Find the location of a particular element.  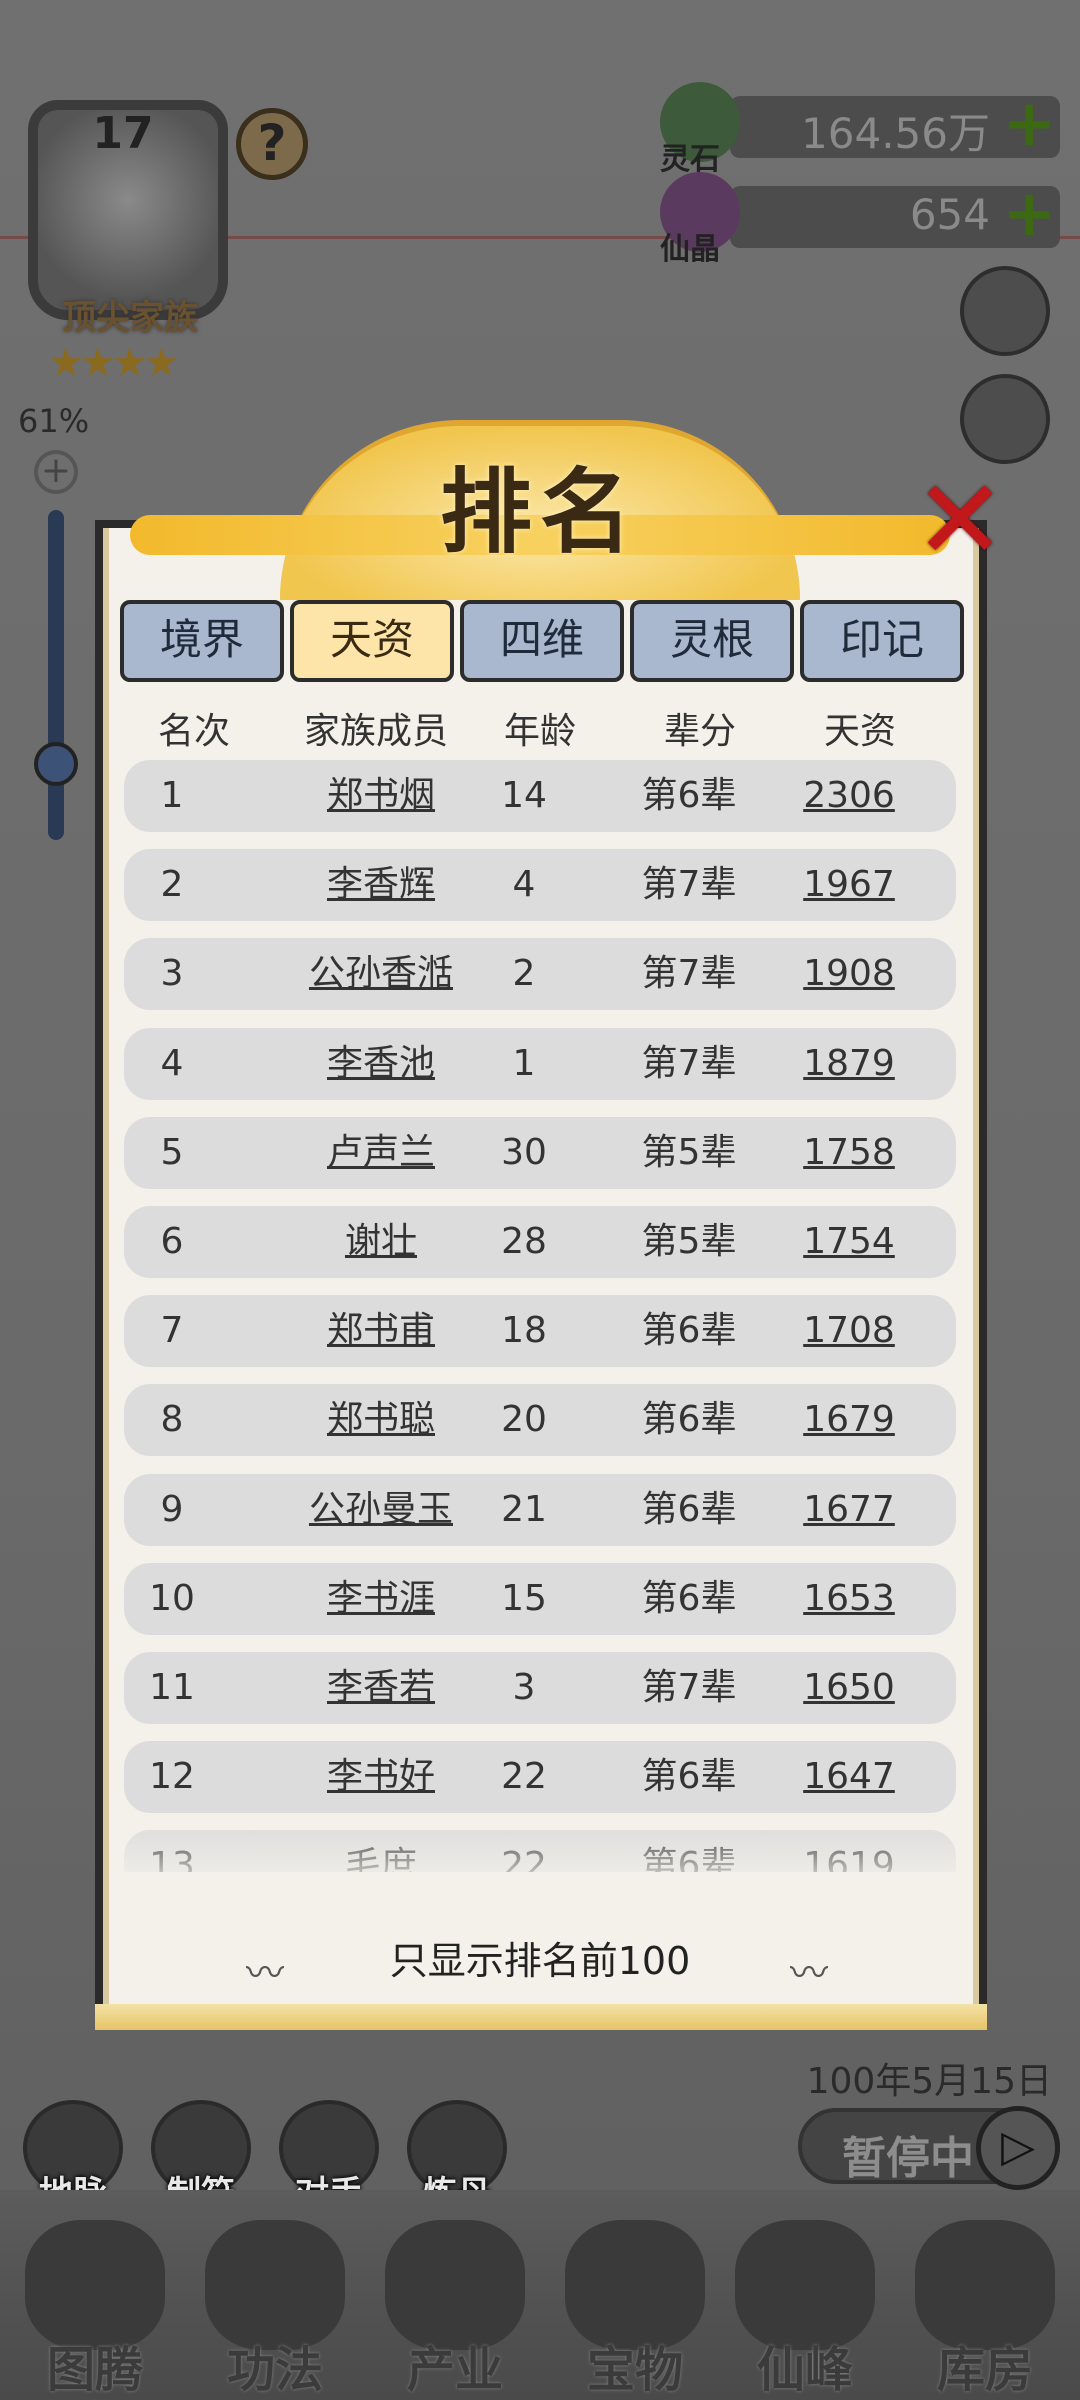

table-row: 12 李书好 22 第6辈 1647 is located at coordinates (540, 1777).